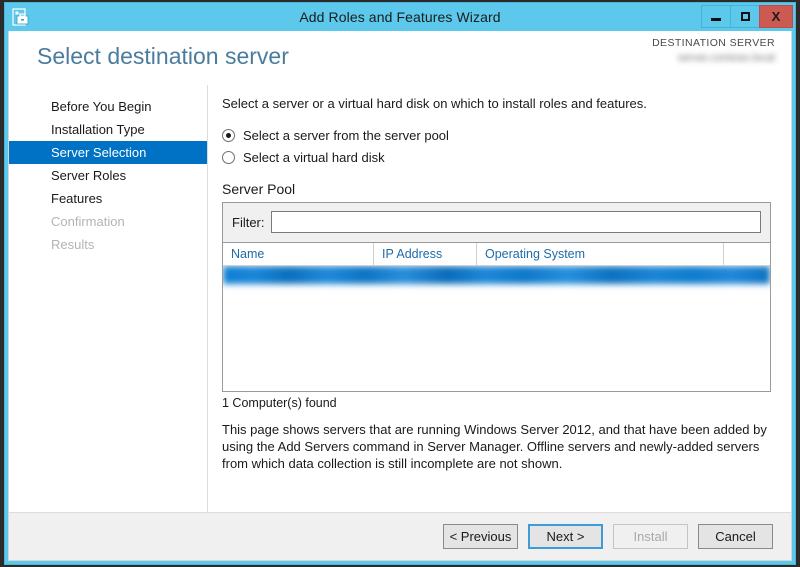 This screenshot has height=567, width=800. What do you see at coordinates (726, 58) in the screenshot?
I see `destination-server-value: server.contoso.local` at bounding box center [726, 58].